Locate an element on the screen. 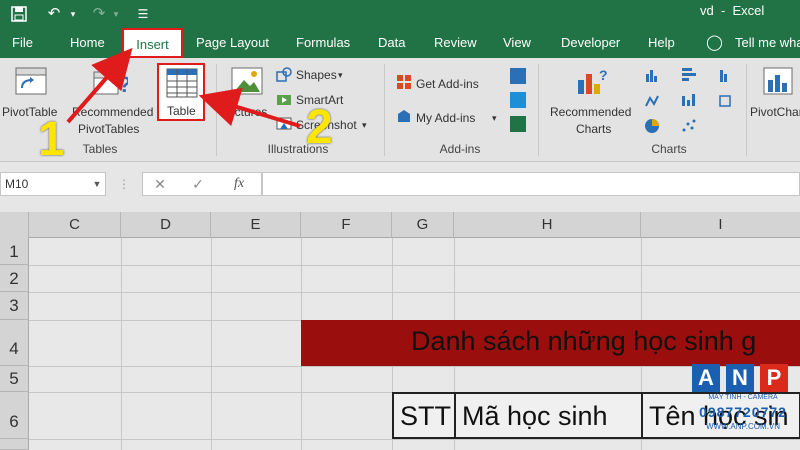 The width and height of the screenshot is (800, 450). watermark-letter-n: N is located at coordinates (740, 378).